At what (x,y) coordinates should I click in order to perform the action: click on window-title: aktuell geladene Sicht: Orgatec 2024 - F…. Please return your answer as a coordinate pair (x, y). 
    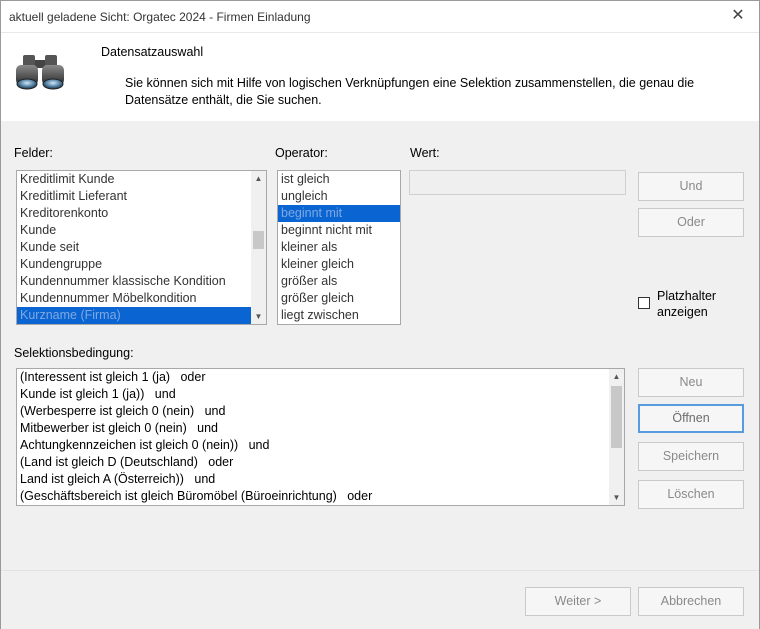
    Looking at the image, I should click on (160, 17).